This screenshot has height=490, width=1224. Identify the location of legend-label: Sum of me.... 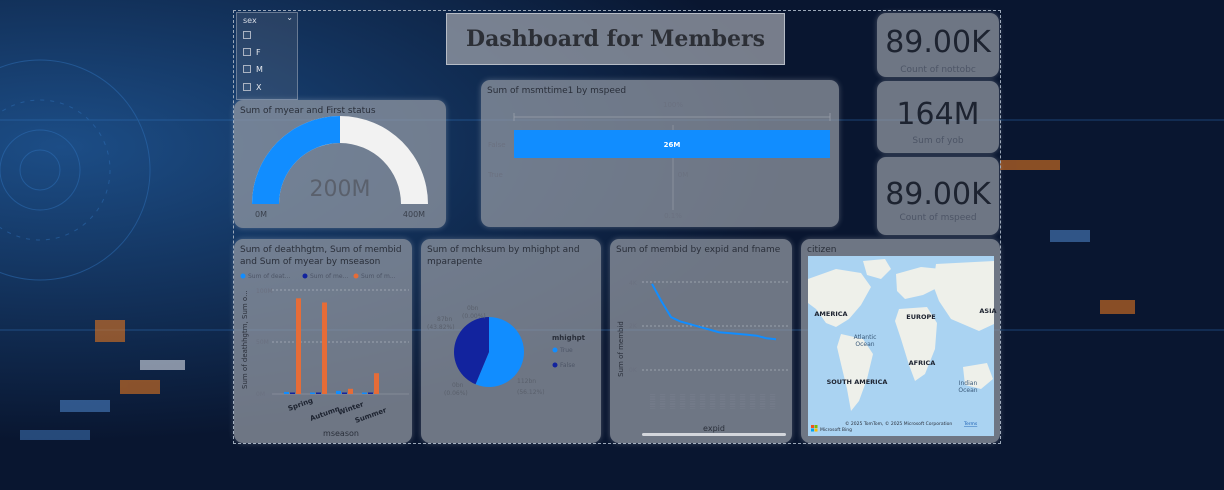
(329, 276).